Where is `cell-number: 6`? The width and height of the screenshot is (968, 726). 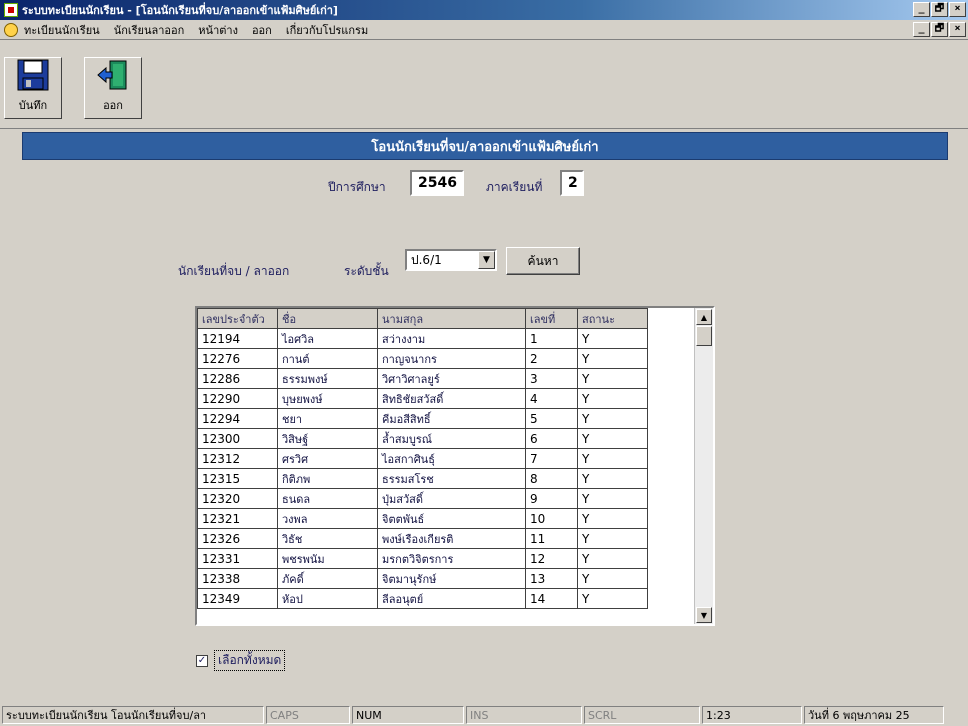 cell-number: 6 is located at coordinates (551, 438).